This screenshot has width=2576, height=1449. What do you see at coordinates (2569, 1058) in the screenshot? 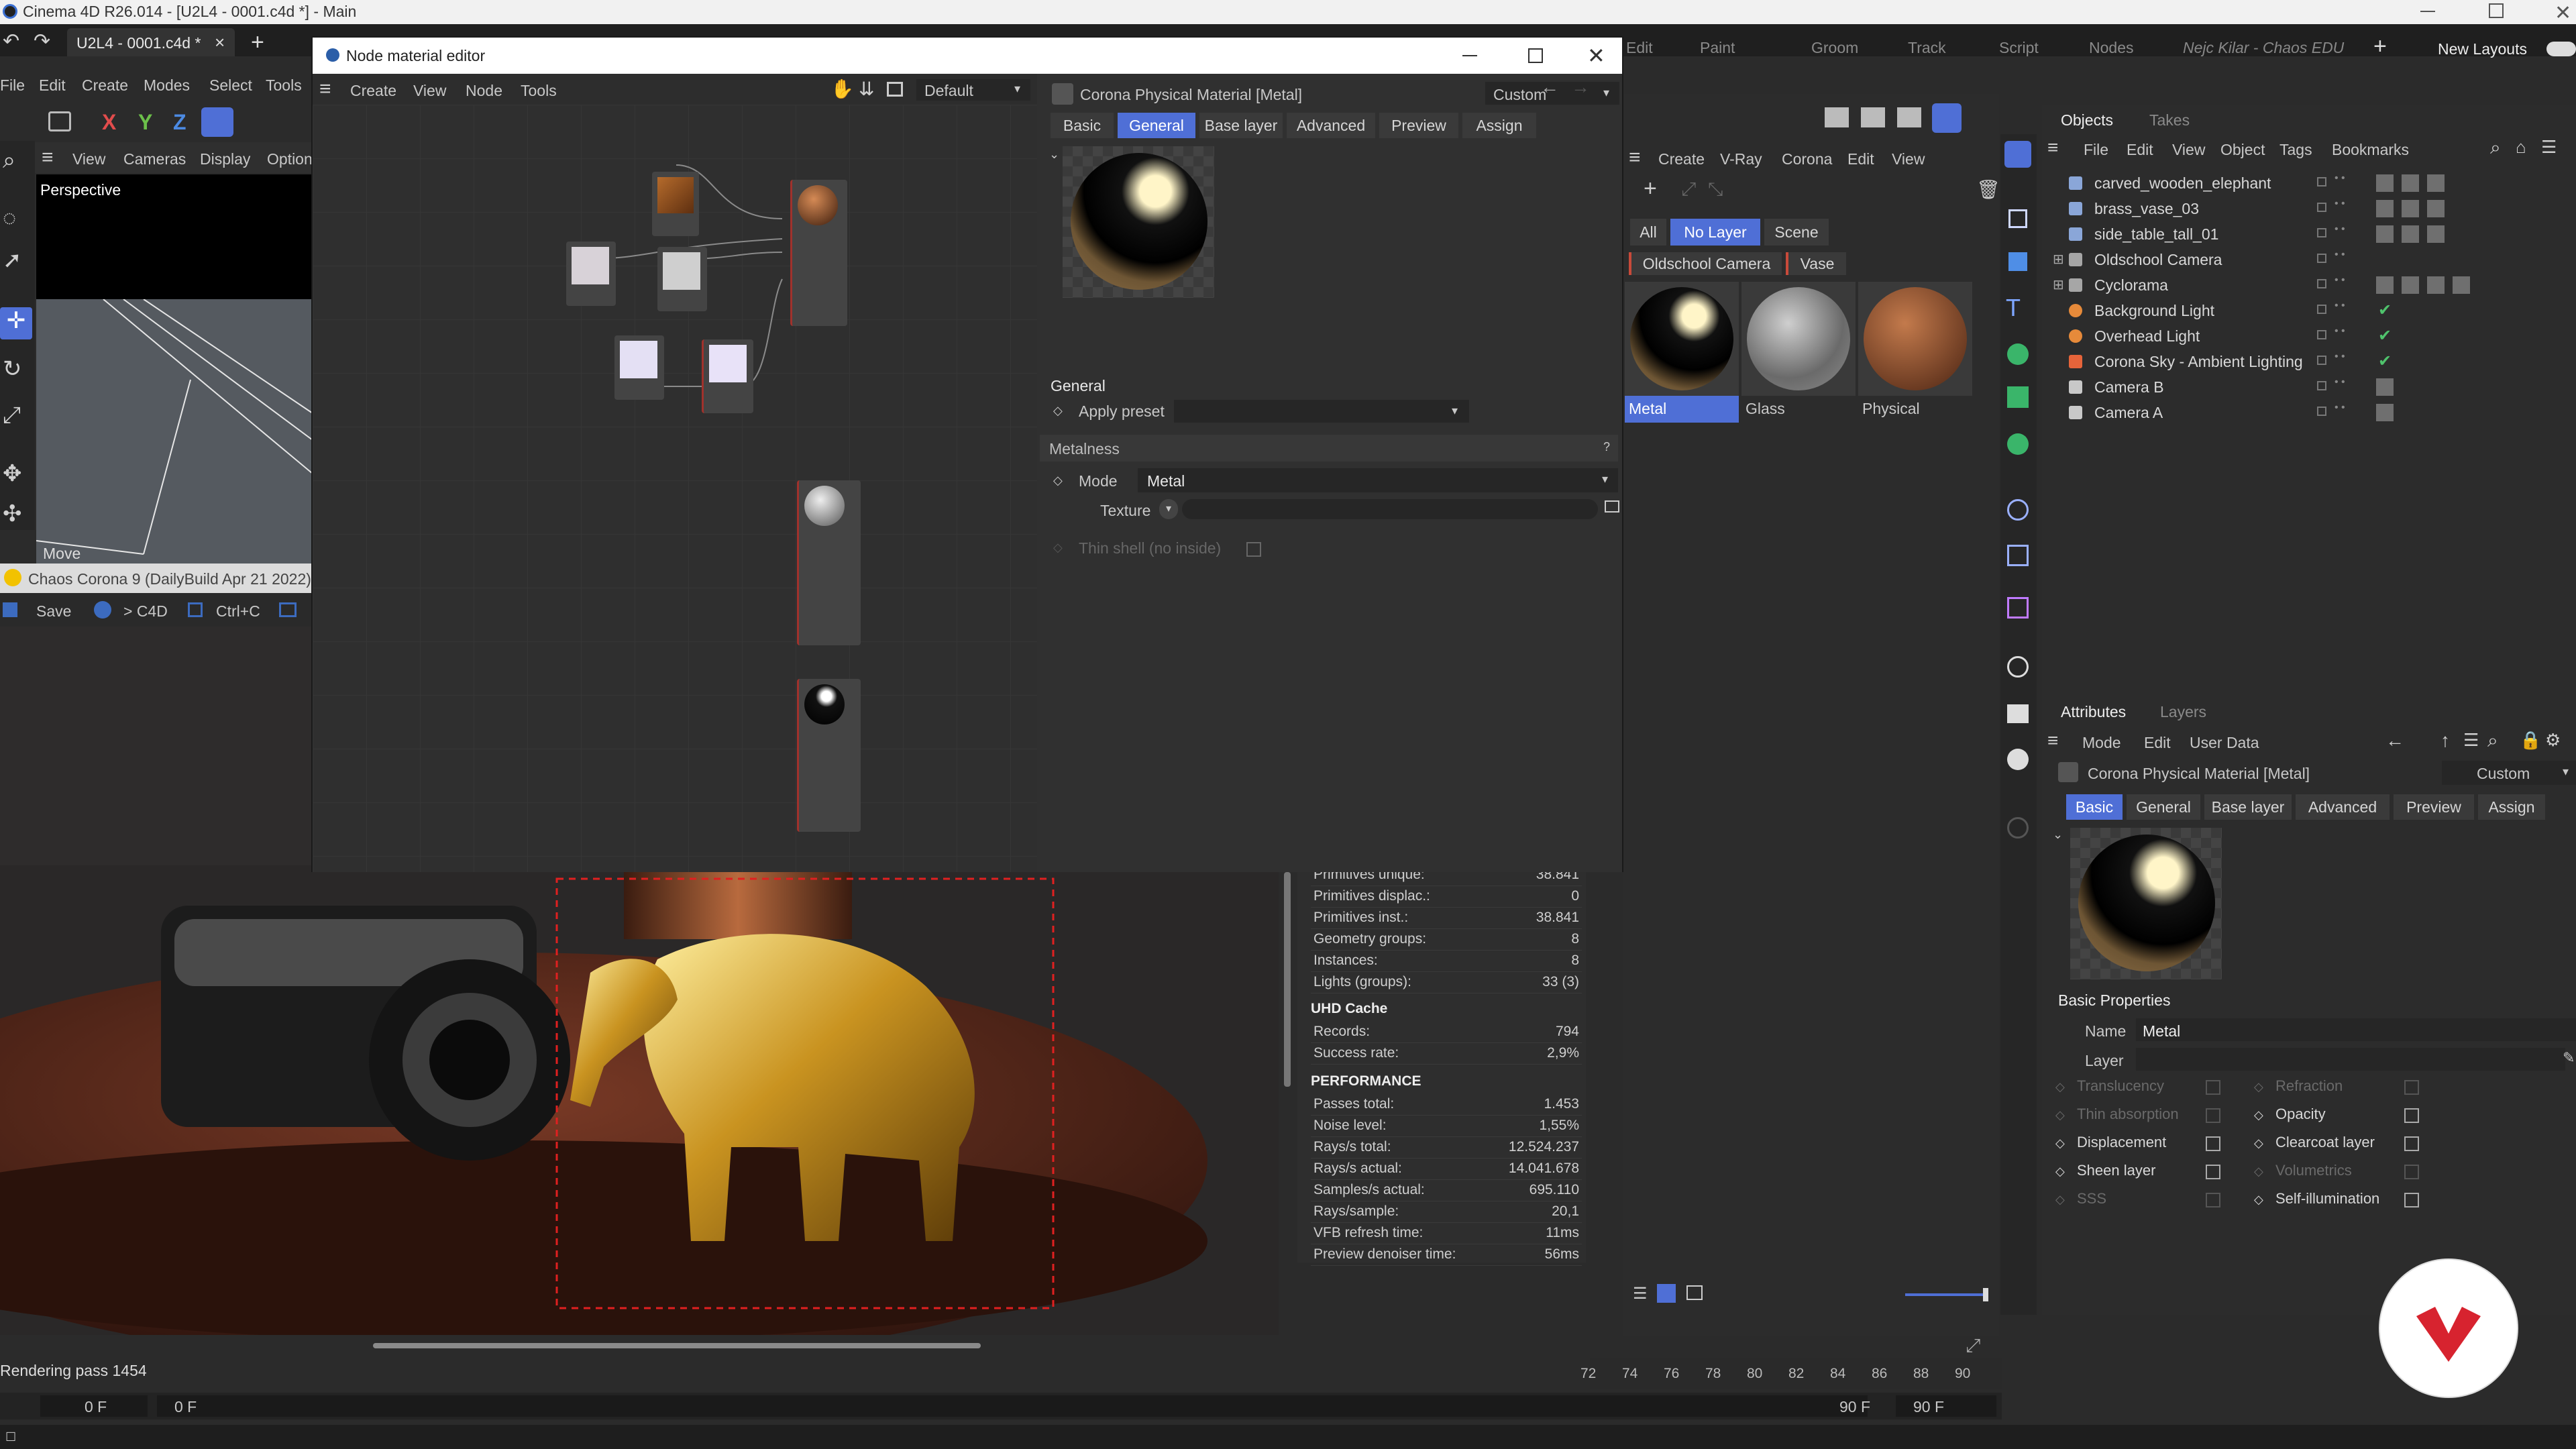
I see `layer-edit-icon: ✎` at bounding box center [2569, 1058].